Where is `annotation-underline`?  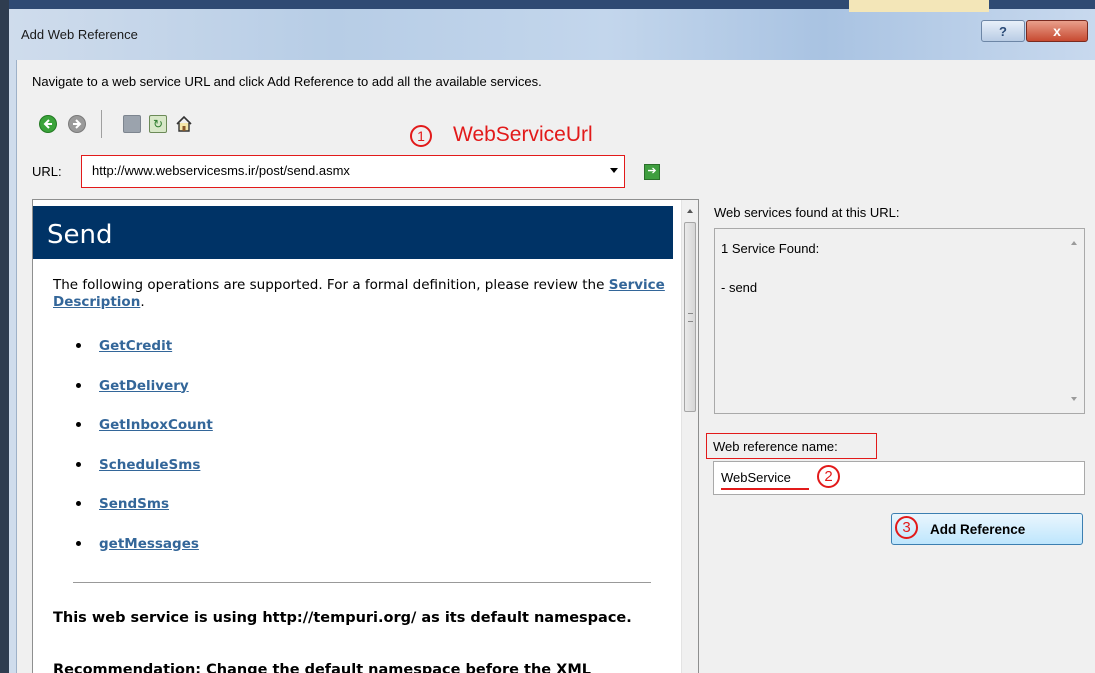
annotation-underline is located at coordinates (765, 489).